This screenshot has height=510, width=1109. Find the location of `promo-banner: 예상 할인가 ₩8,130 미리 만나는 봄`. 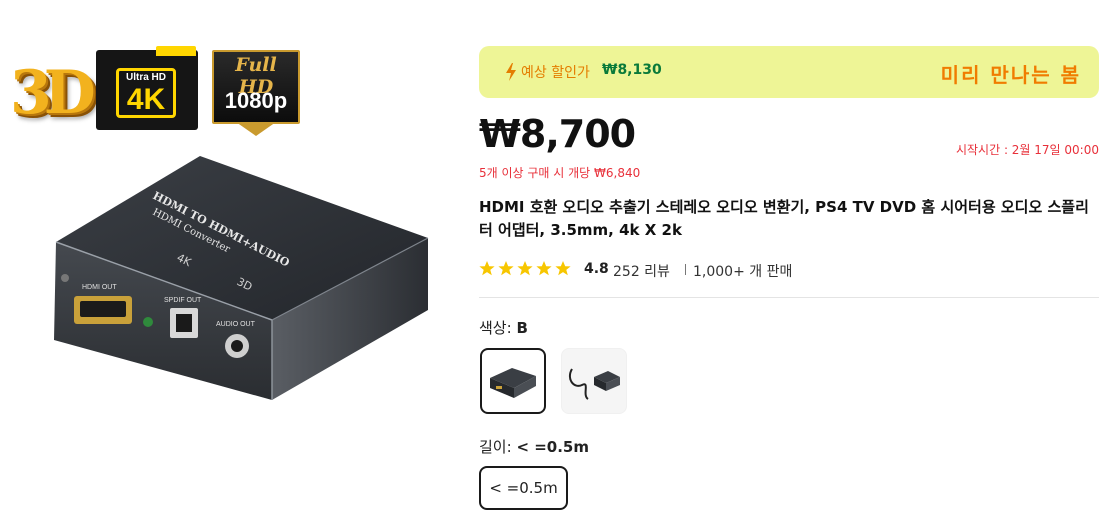

promo-banner: 예상 할인가 ₩8,130 미리 만나는 봄 is located at coordinates (789, 72).